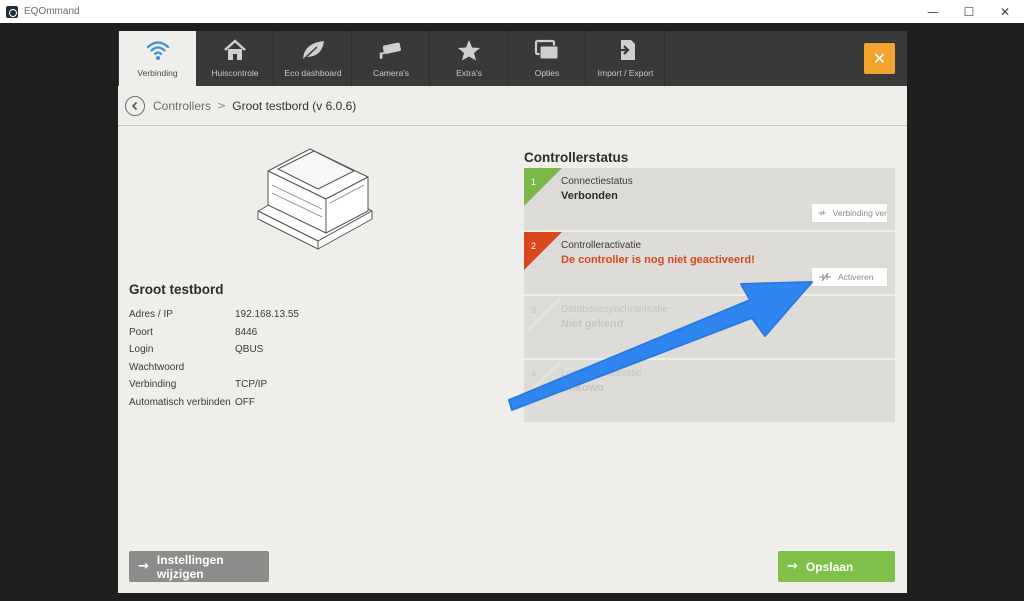 The image size is (1024, 601). Describe the element at coordinates (547, 50) in the screenshot. I see `windows-icon` at that location.